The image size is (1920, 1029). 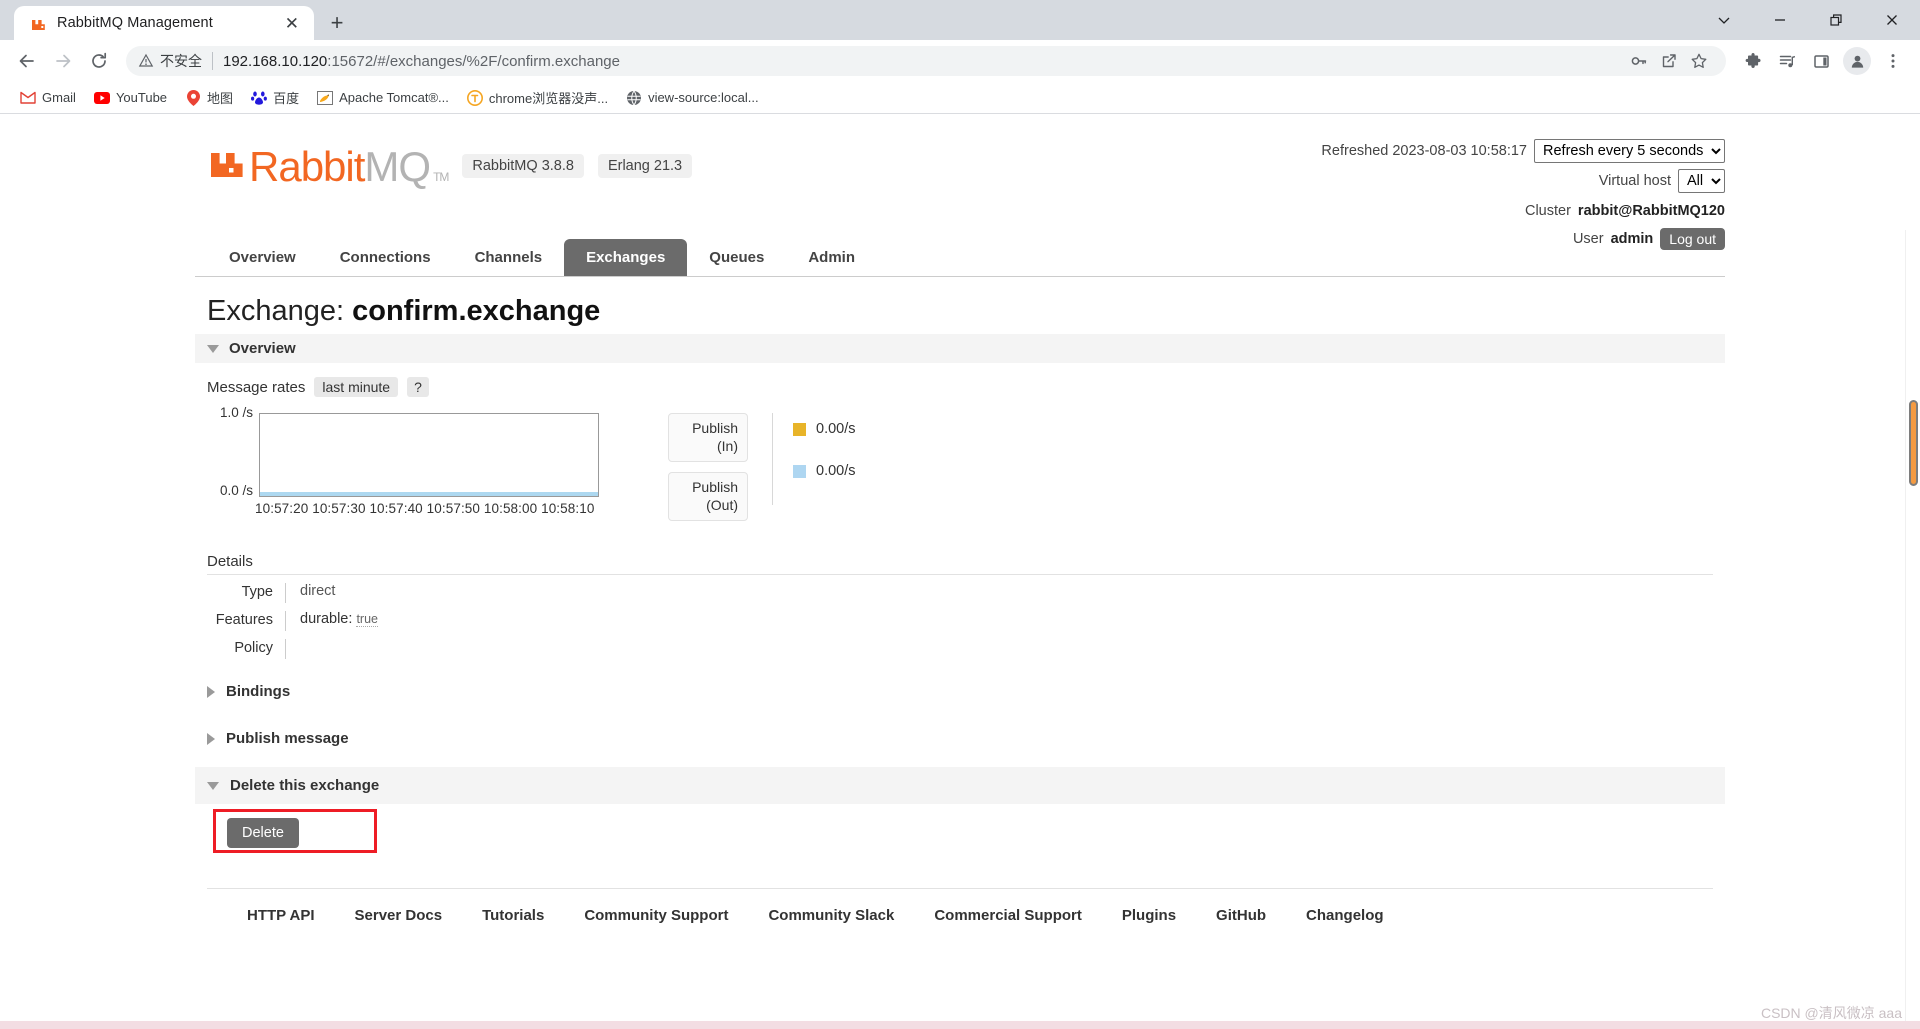 I want to click on message-rates-period: last minute, so click(x=356, y=387).